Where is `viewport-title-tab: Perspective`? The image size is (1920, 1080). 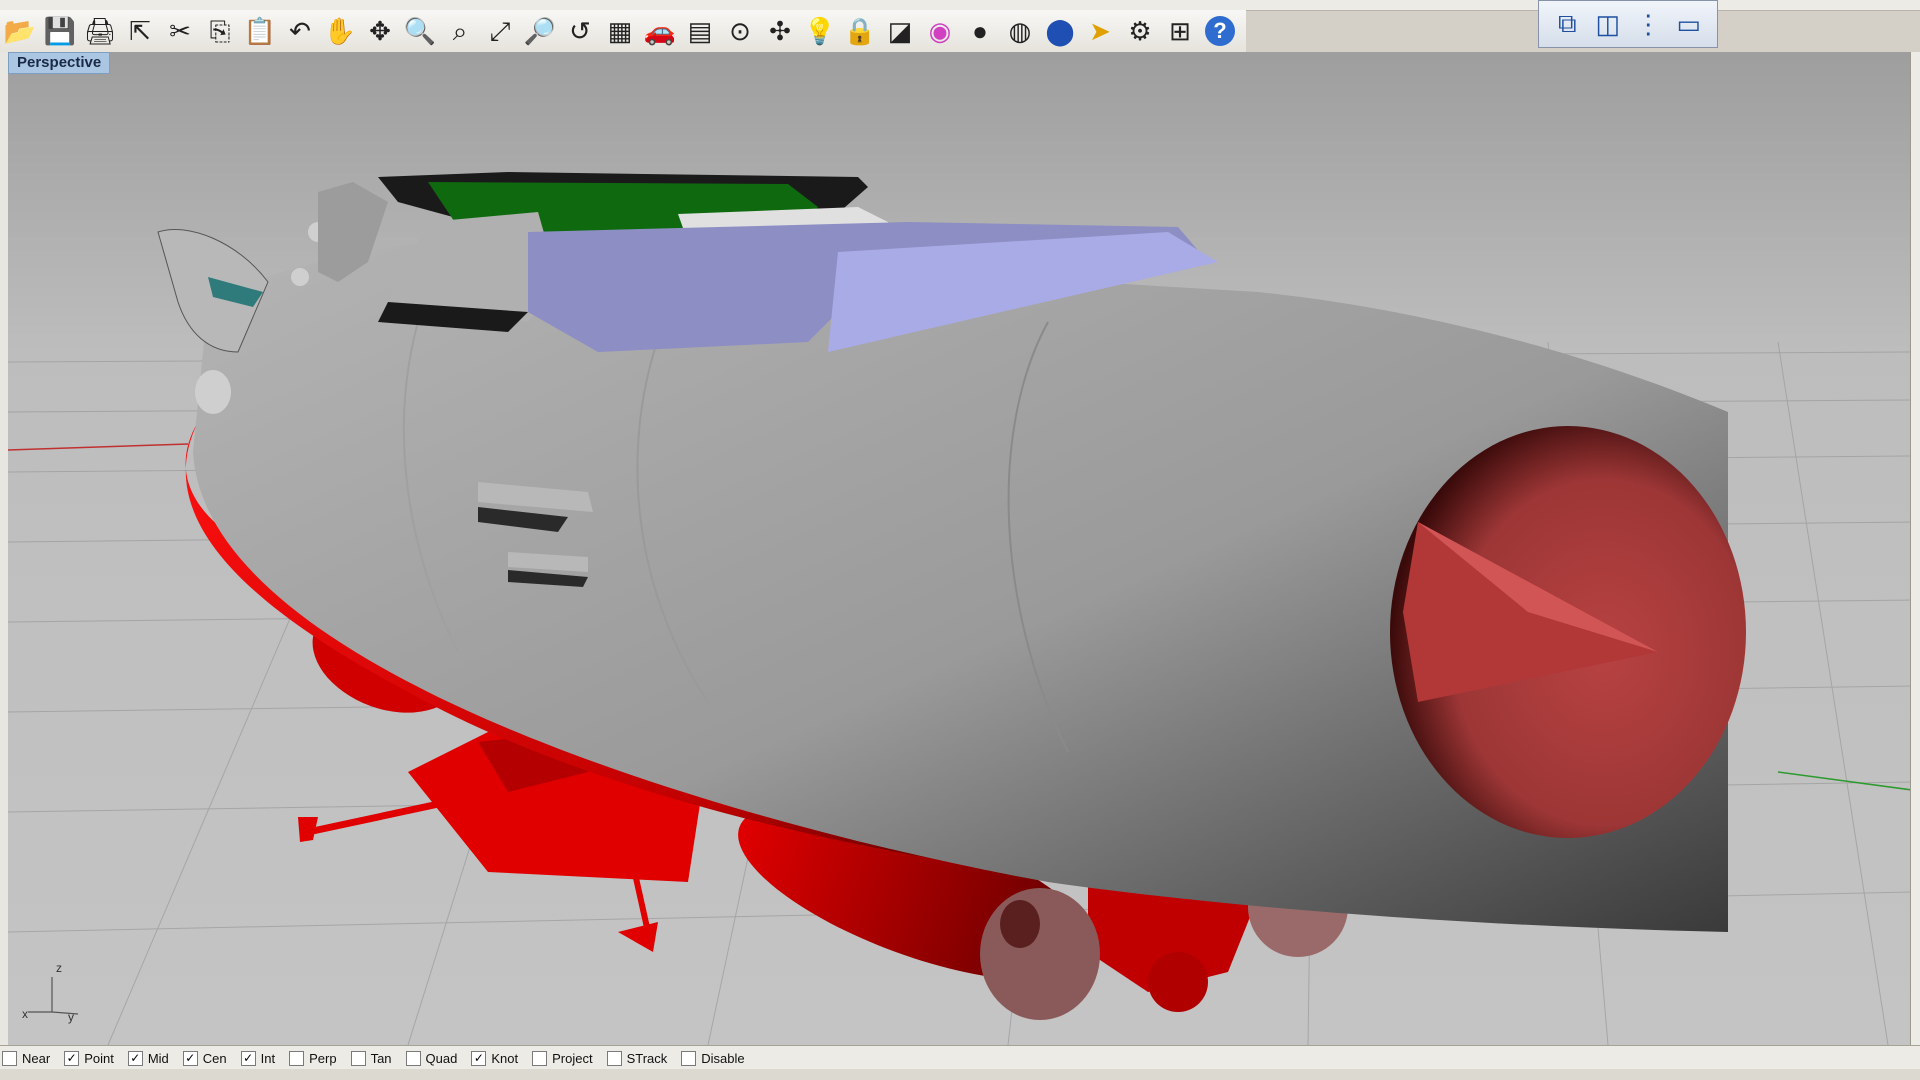
viewport-title-tab: Perspective is located at coordinates (59, 63).